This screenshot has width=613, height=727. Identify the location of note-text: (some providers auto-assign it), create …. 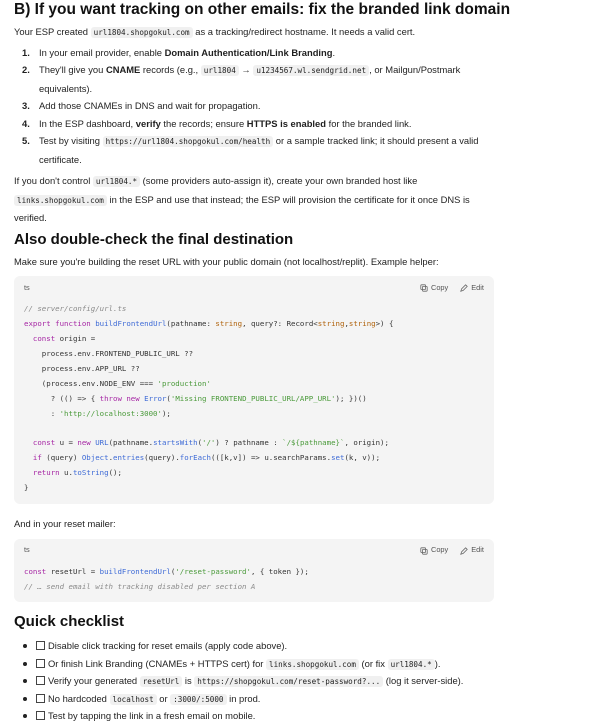
(279, 181).